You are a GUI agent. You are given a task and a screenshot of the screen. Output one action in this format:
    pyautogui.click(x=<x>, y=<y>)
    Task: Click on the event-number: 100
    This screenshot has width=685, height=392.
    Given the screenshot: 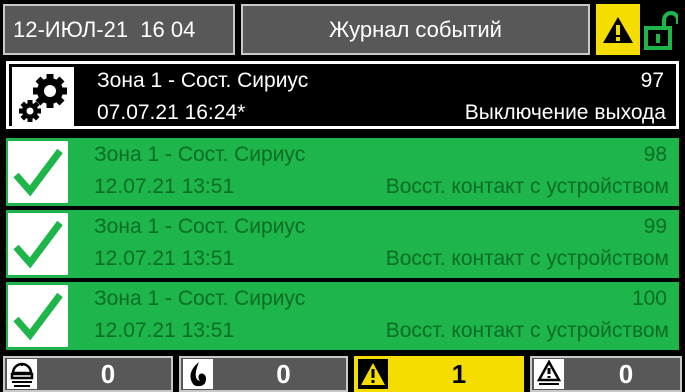 What is the action you would take?
    pyautogui.click(x=649, y=298)
    